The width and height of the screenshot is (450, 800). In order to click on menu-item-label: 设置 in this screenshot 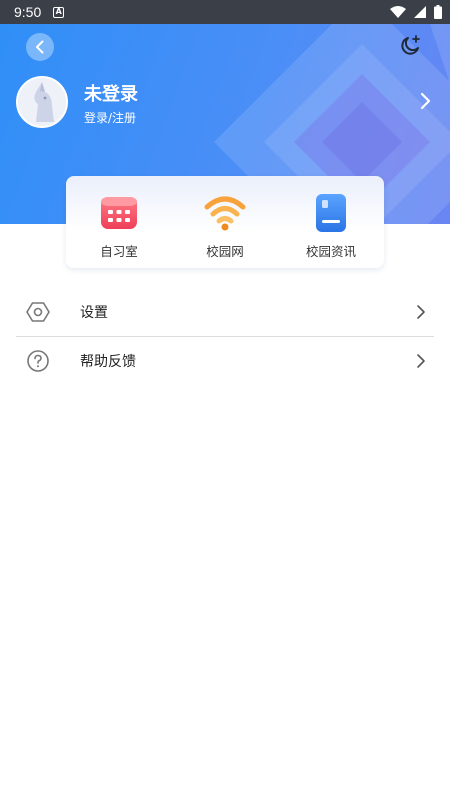, I will do `click(94, 313)`.